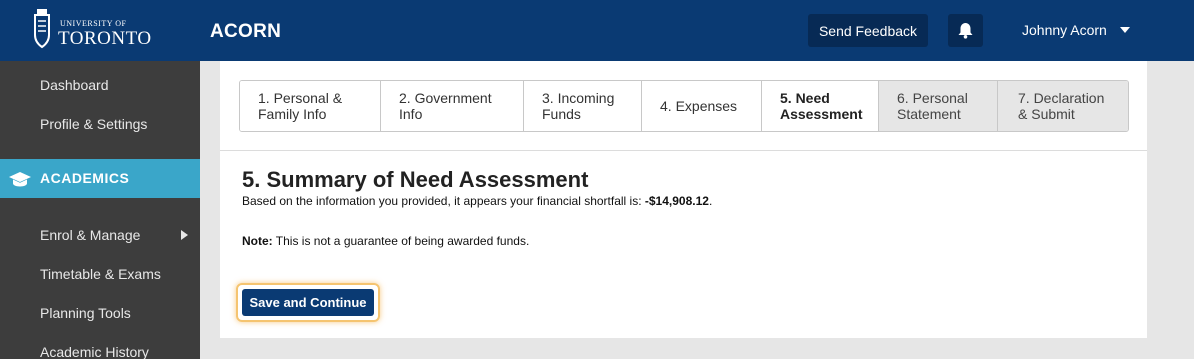 This screenshot has height=359, width=1194. I want to click on chevron-right-icon, so click(184, 235).